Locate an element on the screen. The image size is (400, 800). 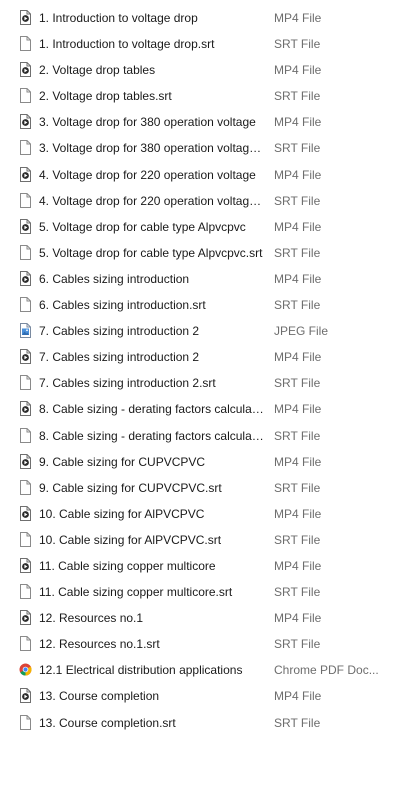
file-row: 1. Introduction to voltage drop MP4 File is located at coordinates (200, 18).